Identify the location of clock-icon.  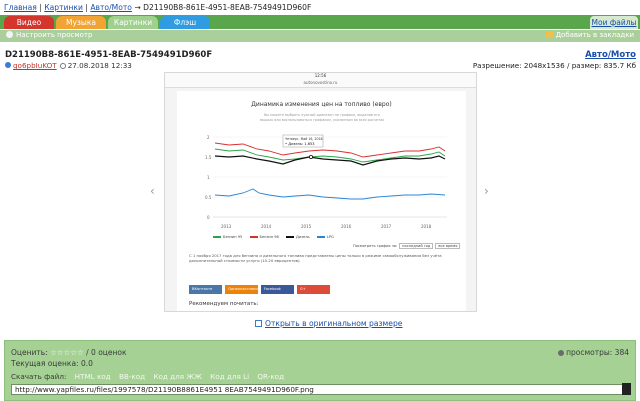
(62, 66).